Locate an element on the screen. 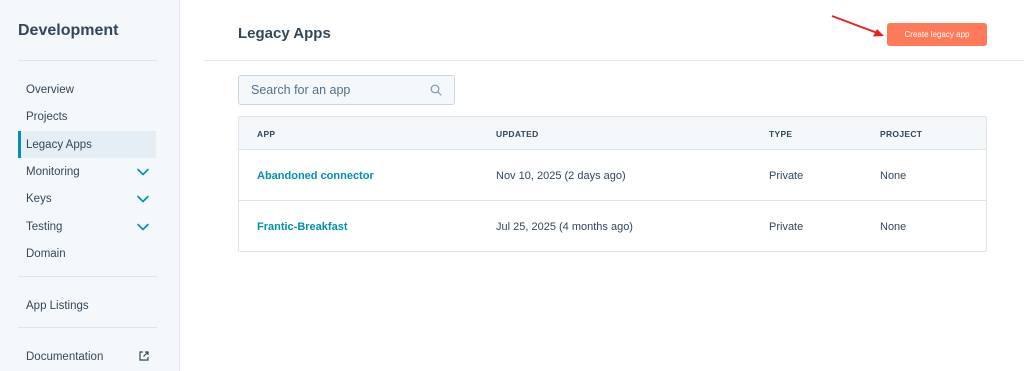 The width and height of the screenshot is (1024, 371). search-field is located at coordinates (346, 90).